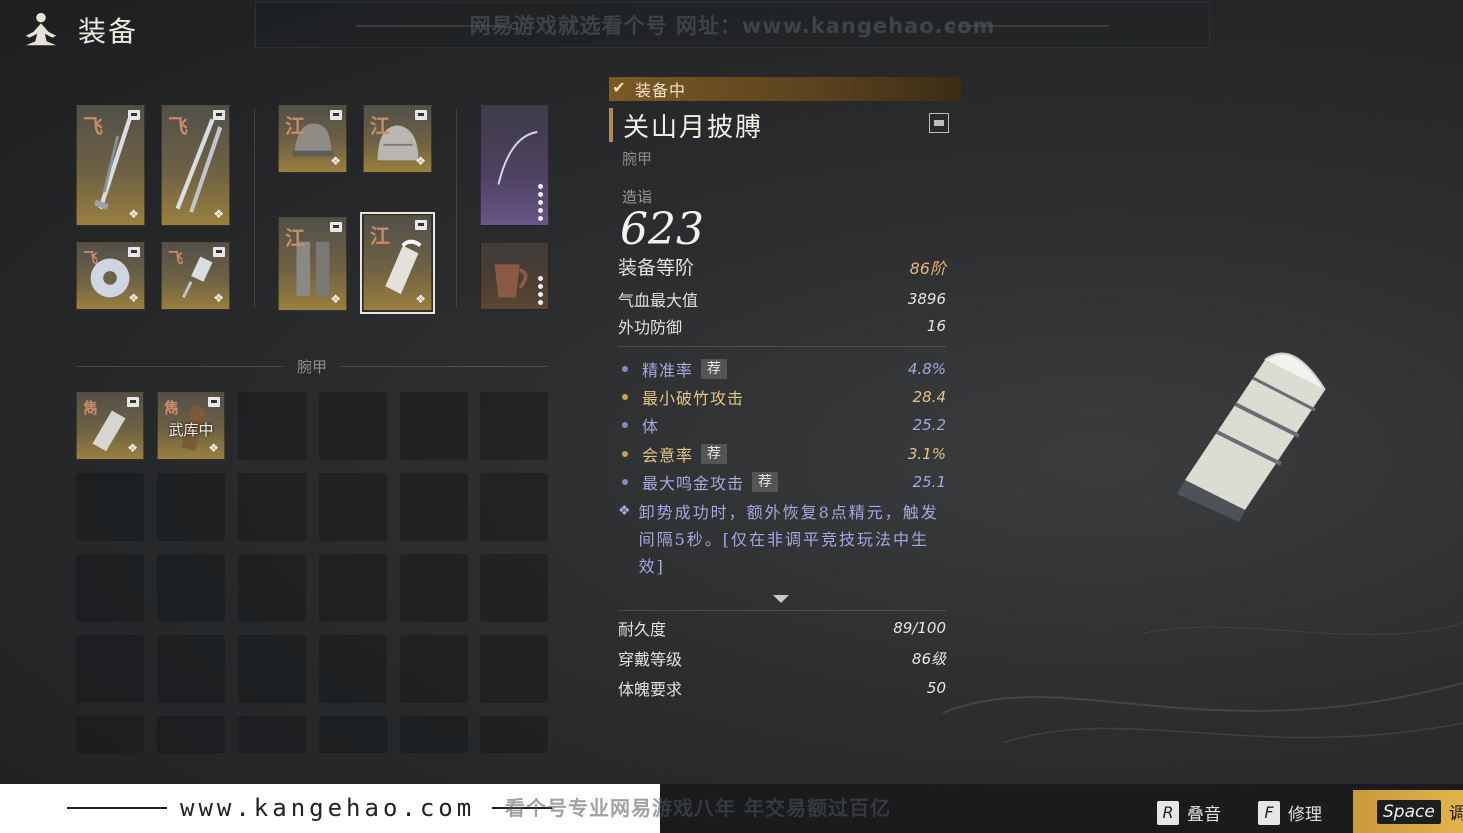 The width and height of the screenshot is (1463, 833). What do you see at coordinates (782, 326) in the screenshot?
I see `base-stat-row: 外功防御 16` at bounding box center [782, 326].